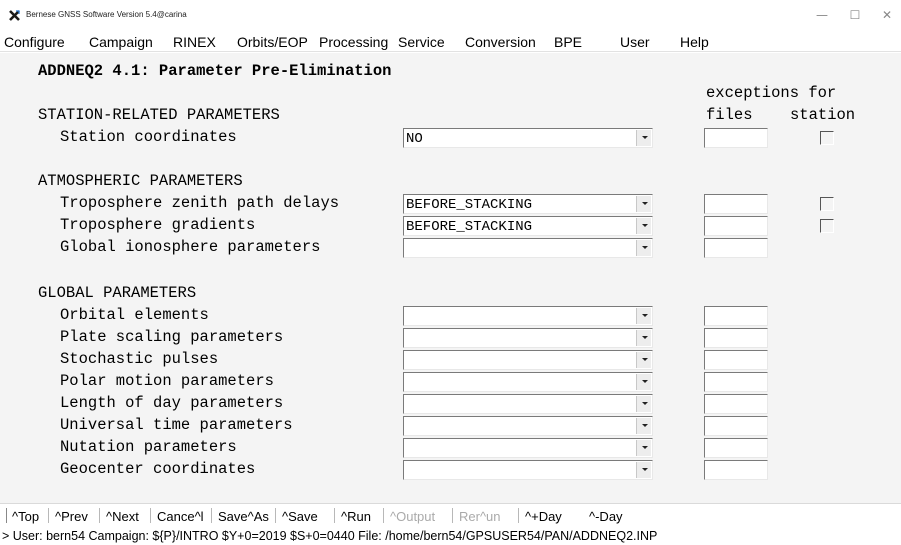  I want to click on nutation-select, so click(528, 448).